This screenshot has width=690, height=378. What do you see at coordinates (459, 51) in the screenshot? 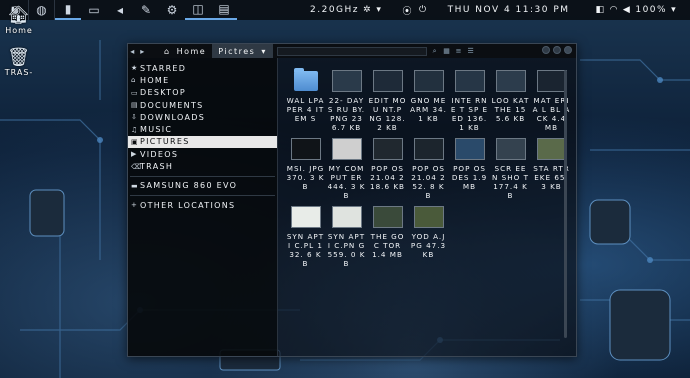
I see `sort-icon: ≡` at bounding box center [459, 51].